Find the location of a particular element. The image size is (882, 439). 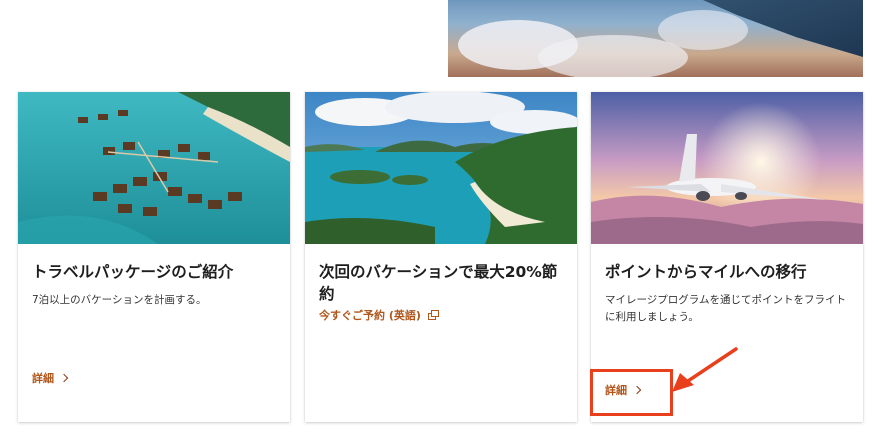

card-description: 7泊以上のバケーションを計画する。 is located at coordinates (119, 300).